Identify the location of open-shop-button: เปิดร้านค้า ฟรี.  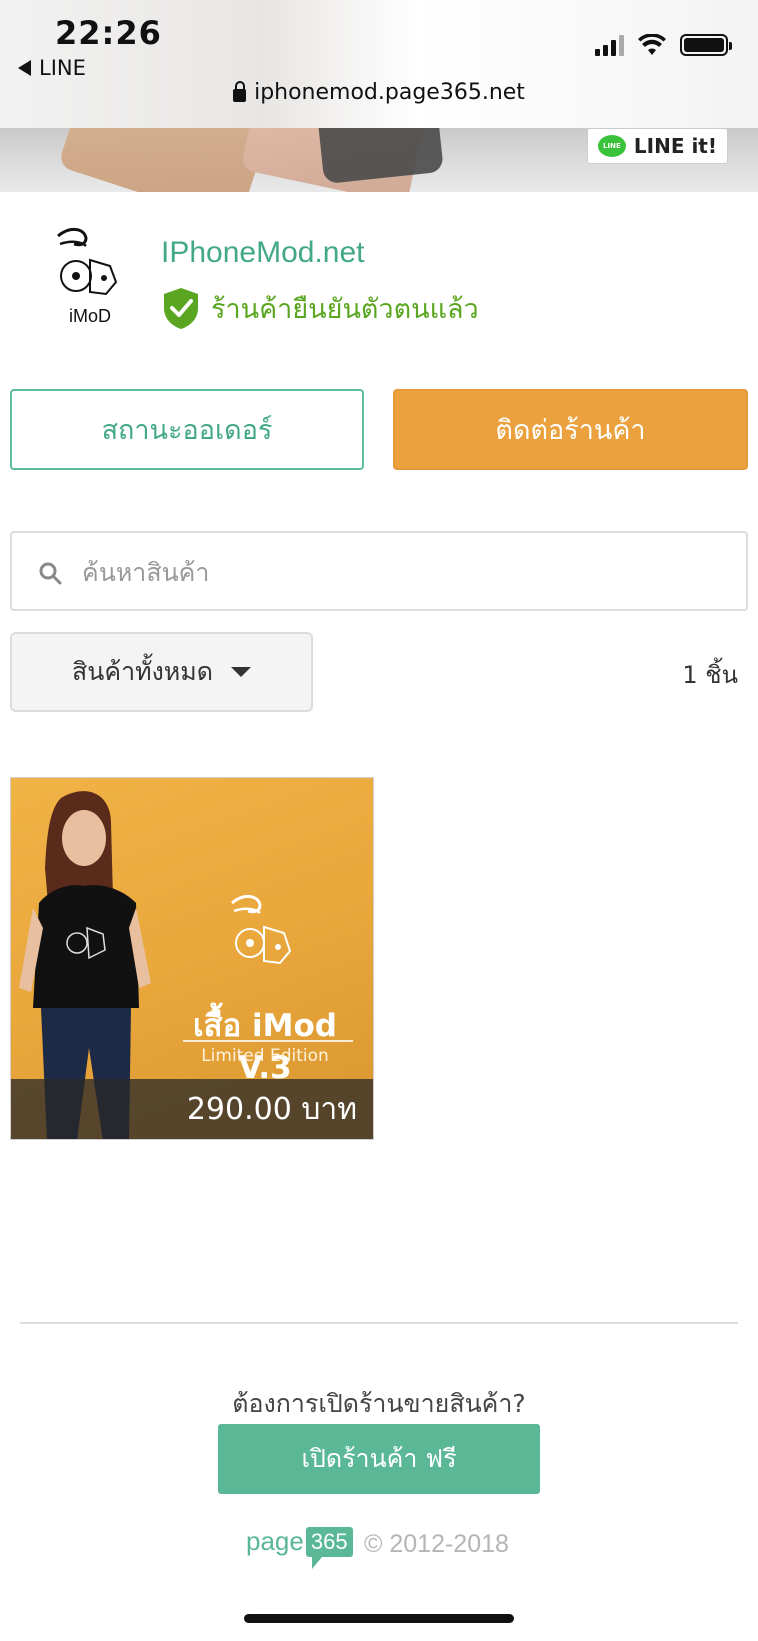
(379, 1459).